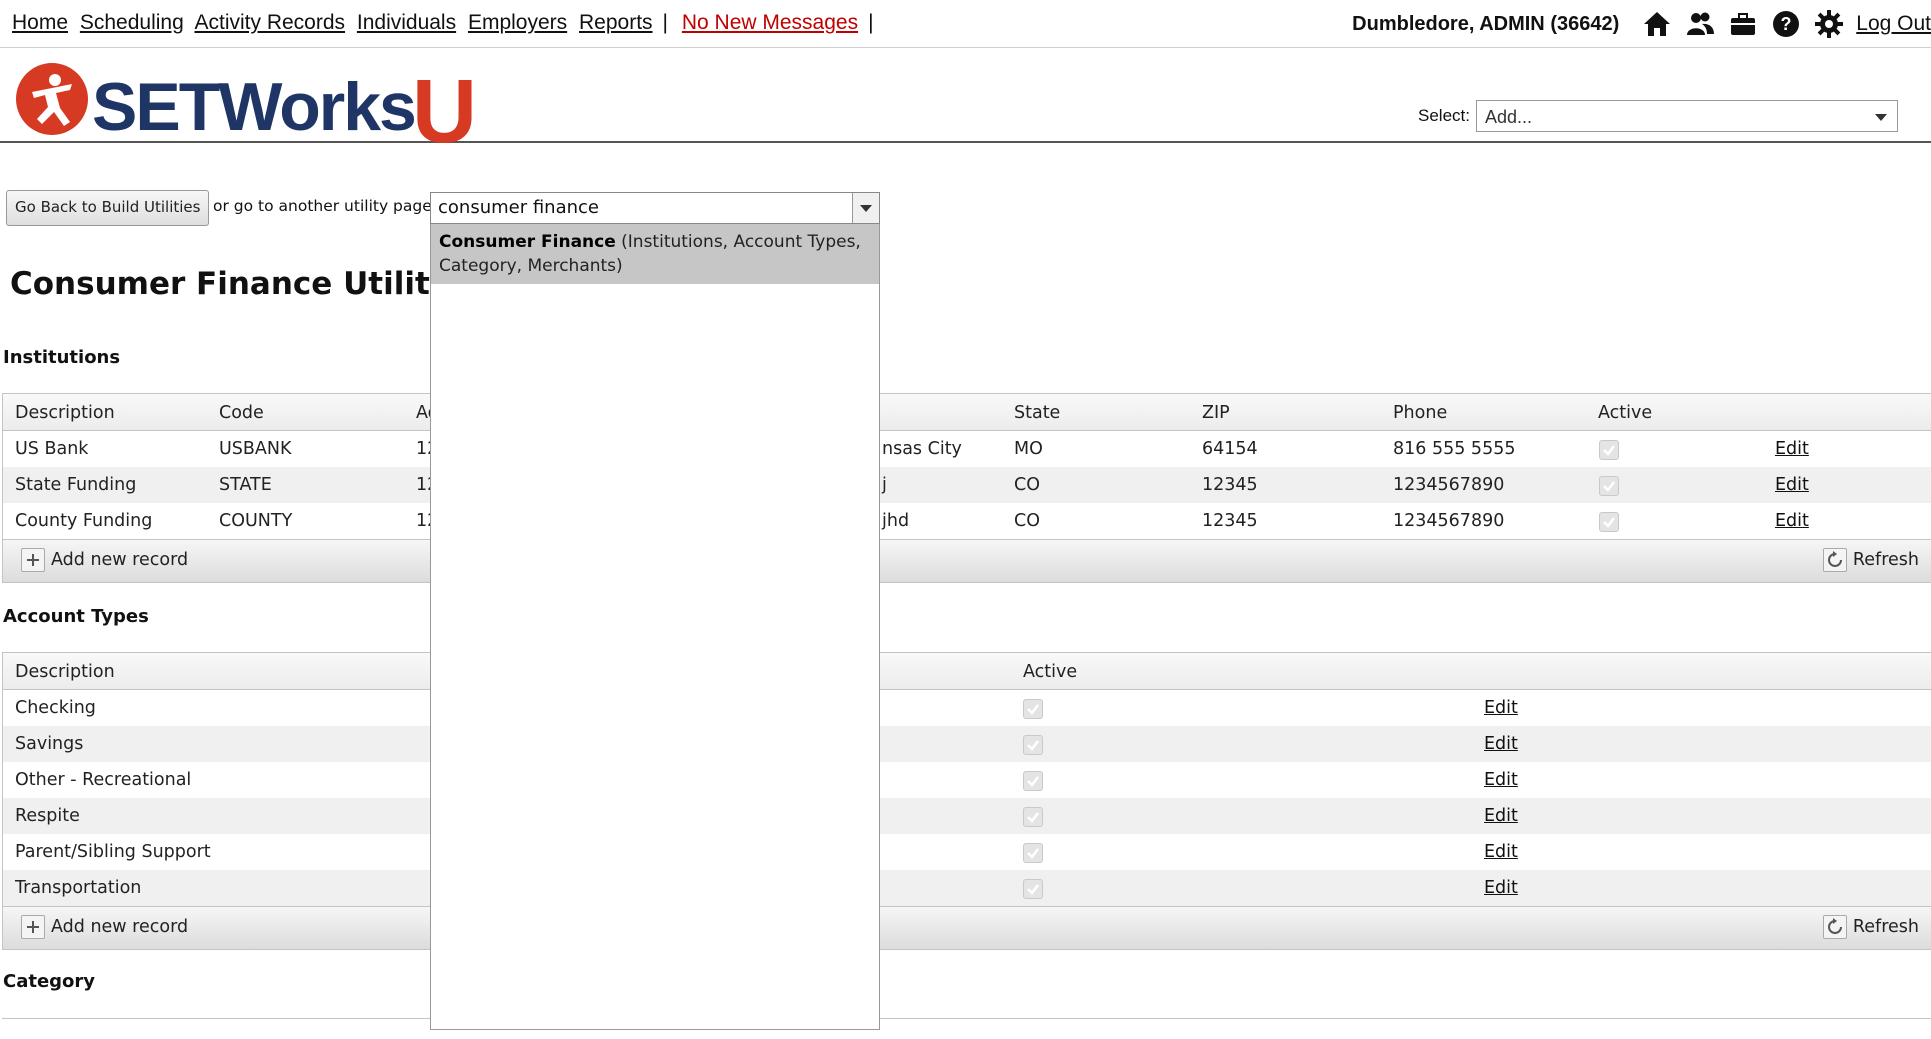 This screenshot has width=1931, height=1039. Describe the element at coordinates (78, 888) in the screenshot. I see `cell-description: Transportation` at that location.